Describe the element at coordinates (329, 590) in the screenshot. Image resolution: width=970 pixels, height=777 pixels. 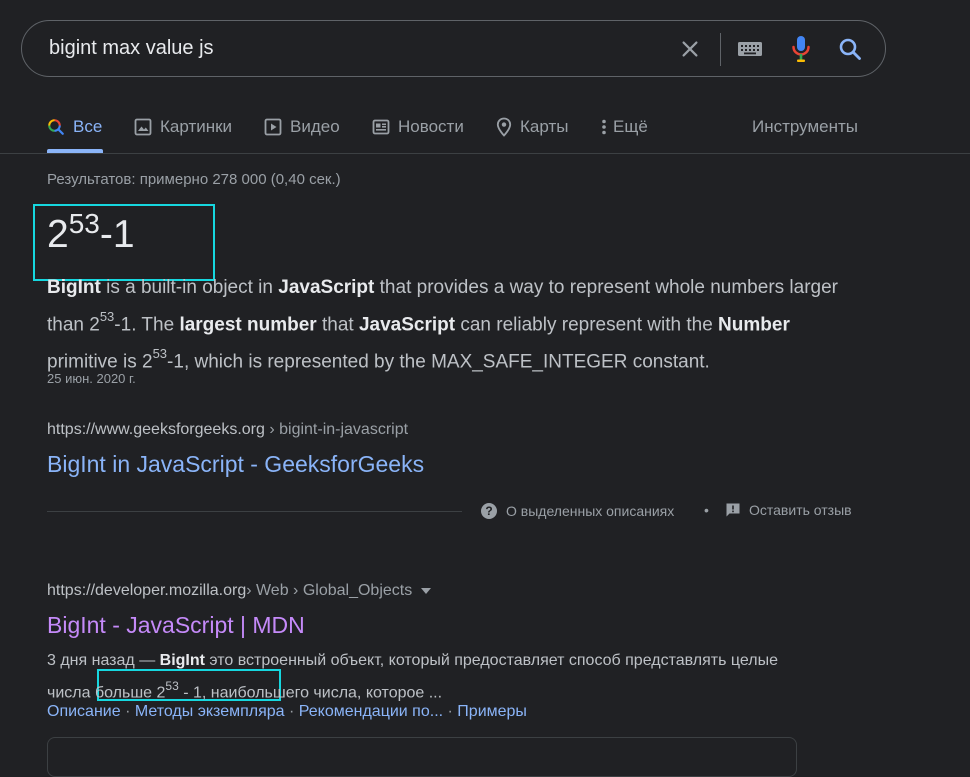
I see `result-path: › Web › Global_Objects` at that location.